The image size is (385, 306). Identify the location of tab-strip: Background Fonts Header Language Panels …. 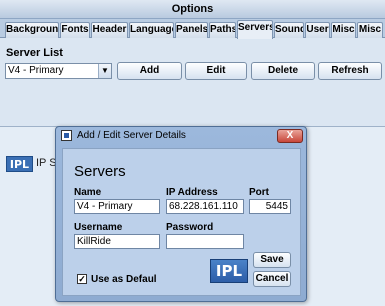
(192, 29).